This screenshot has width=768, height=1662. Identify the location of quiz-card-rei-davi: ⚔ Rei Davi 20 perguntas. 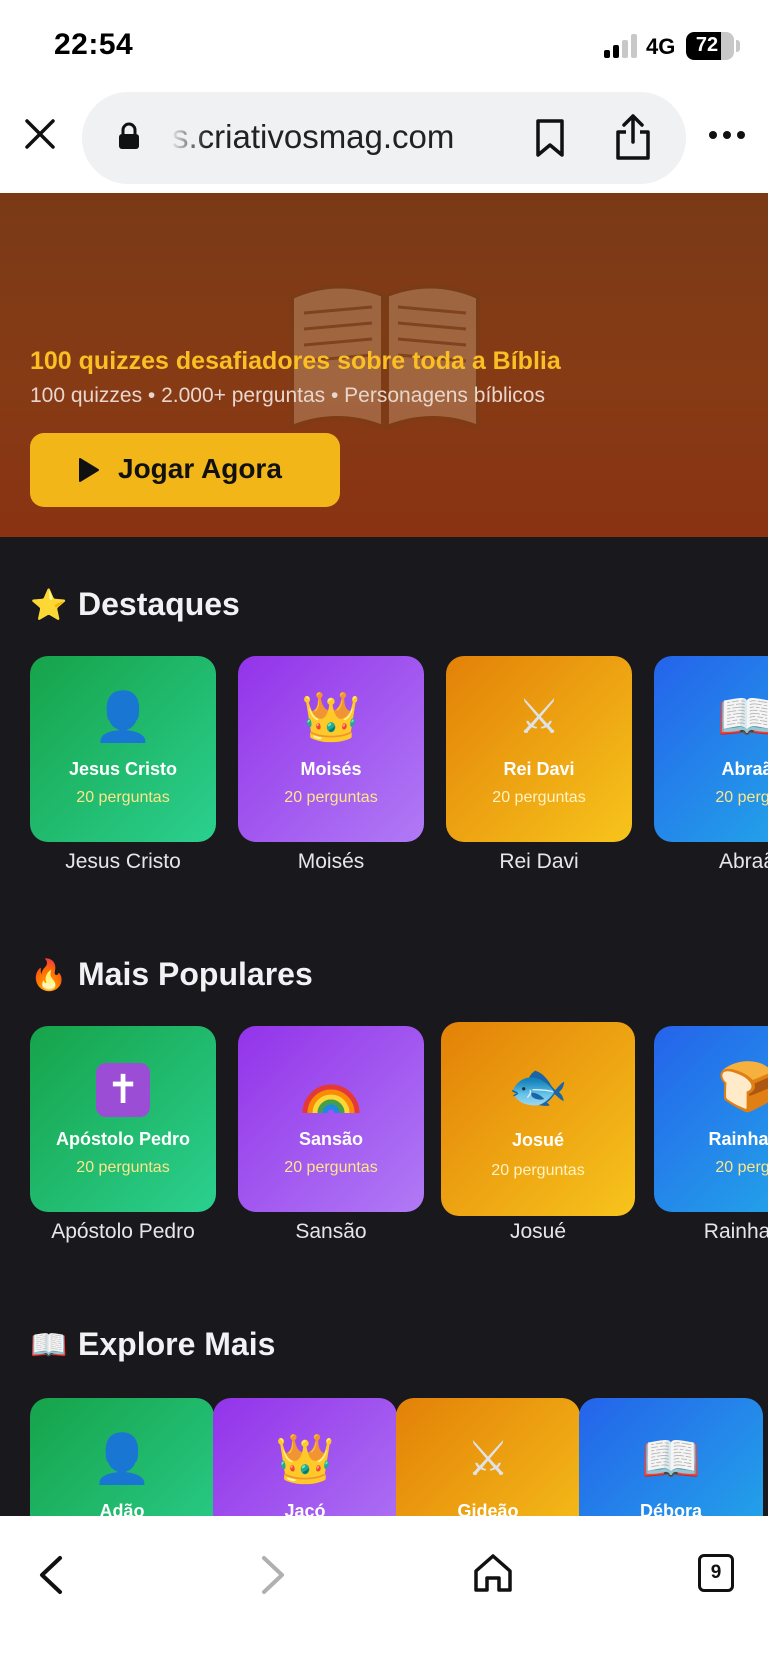
(539, 749).